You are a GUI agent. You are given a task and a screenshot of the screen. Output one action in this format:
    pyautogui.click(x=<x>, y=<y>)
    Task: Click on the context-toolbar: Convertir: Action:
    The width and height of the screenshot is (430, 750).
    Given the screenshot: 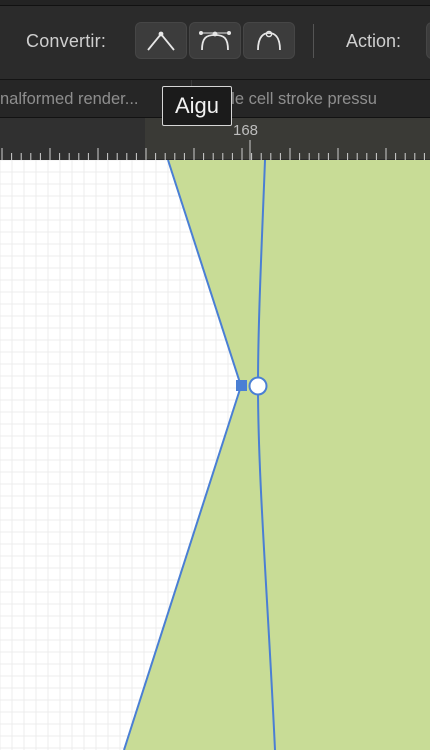 What is the action you would take?
    pyautogui.click(x=215, y=40)
    